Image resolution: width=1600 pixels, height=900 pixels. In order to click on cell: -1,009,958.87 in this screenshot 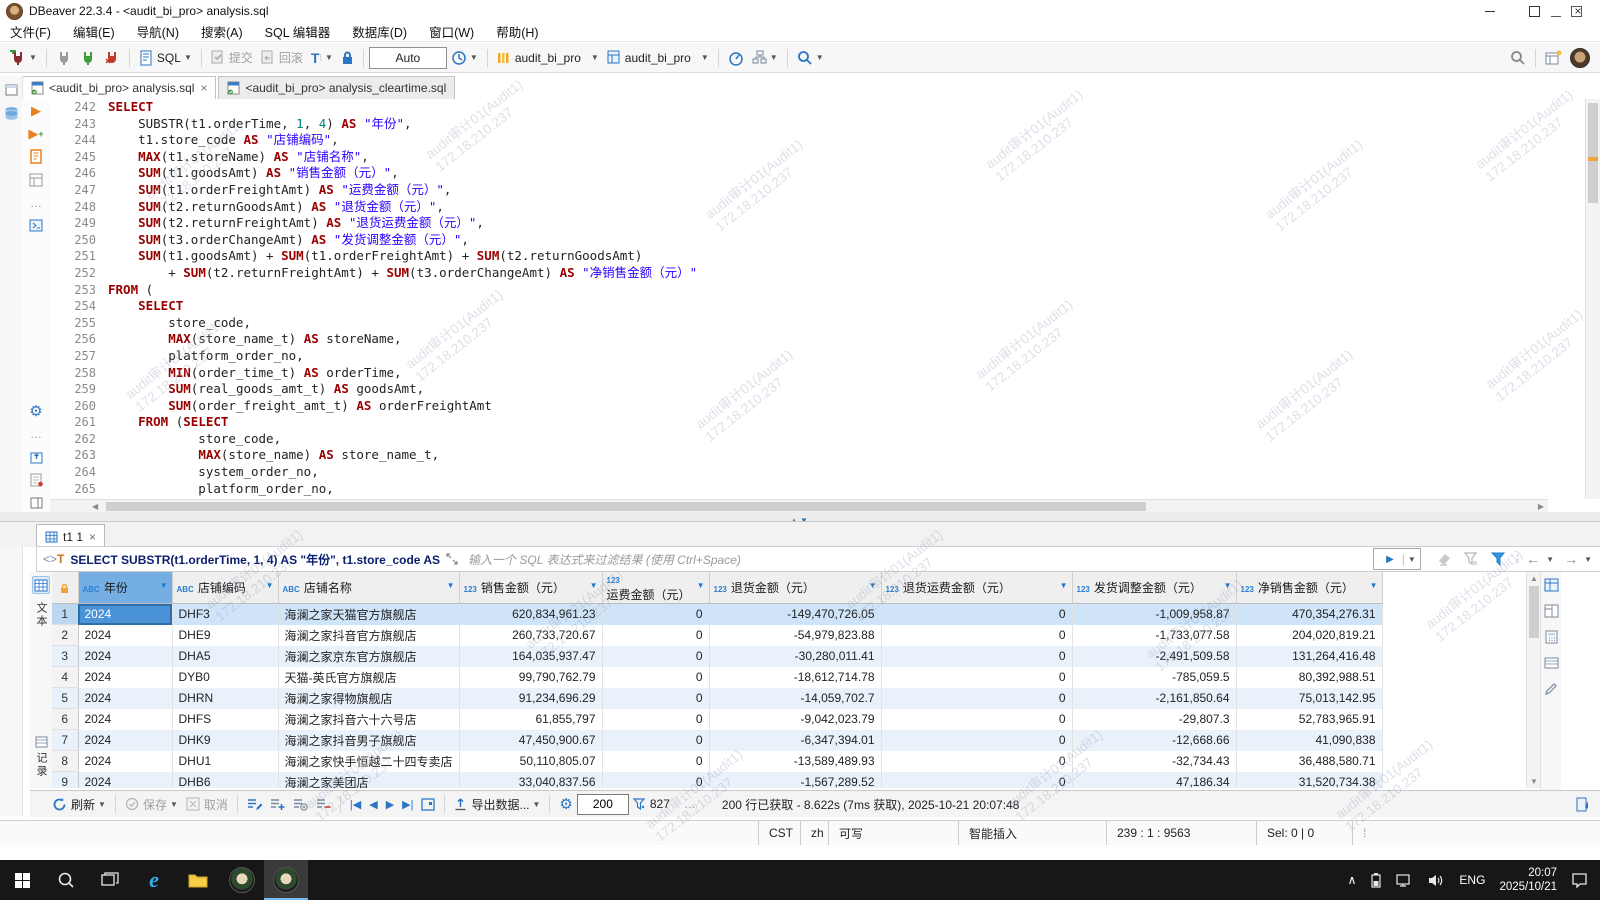, I will do `click(1154, 614)`.